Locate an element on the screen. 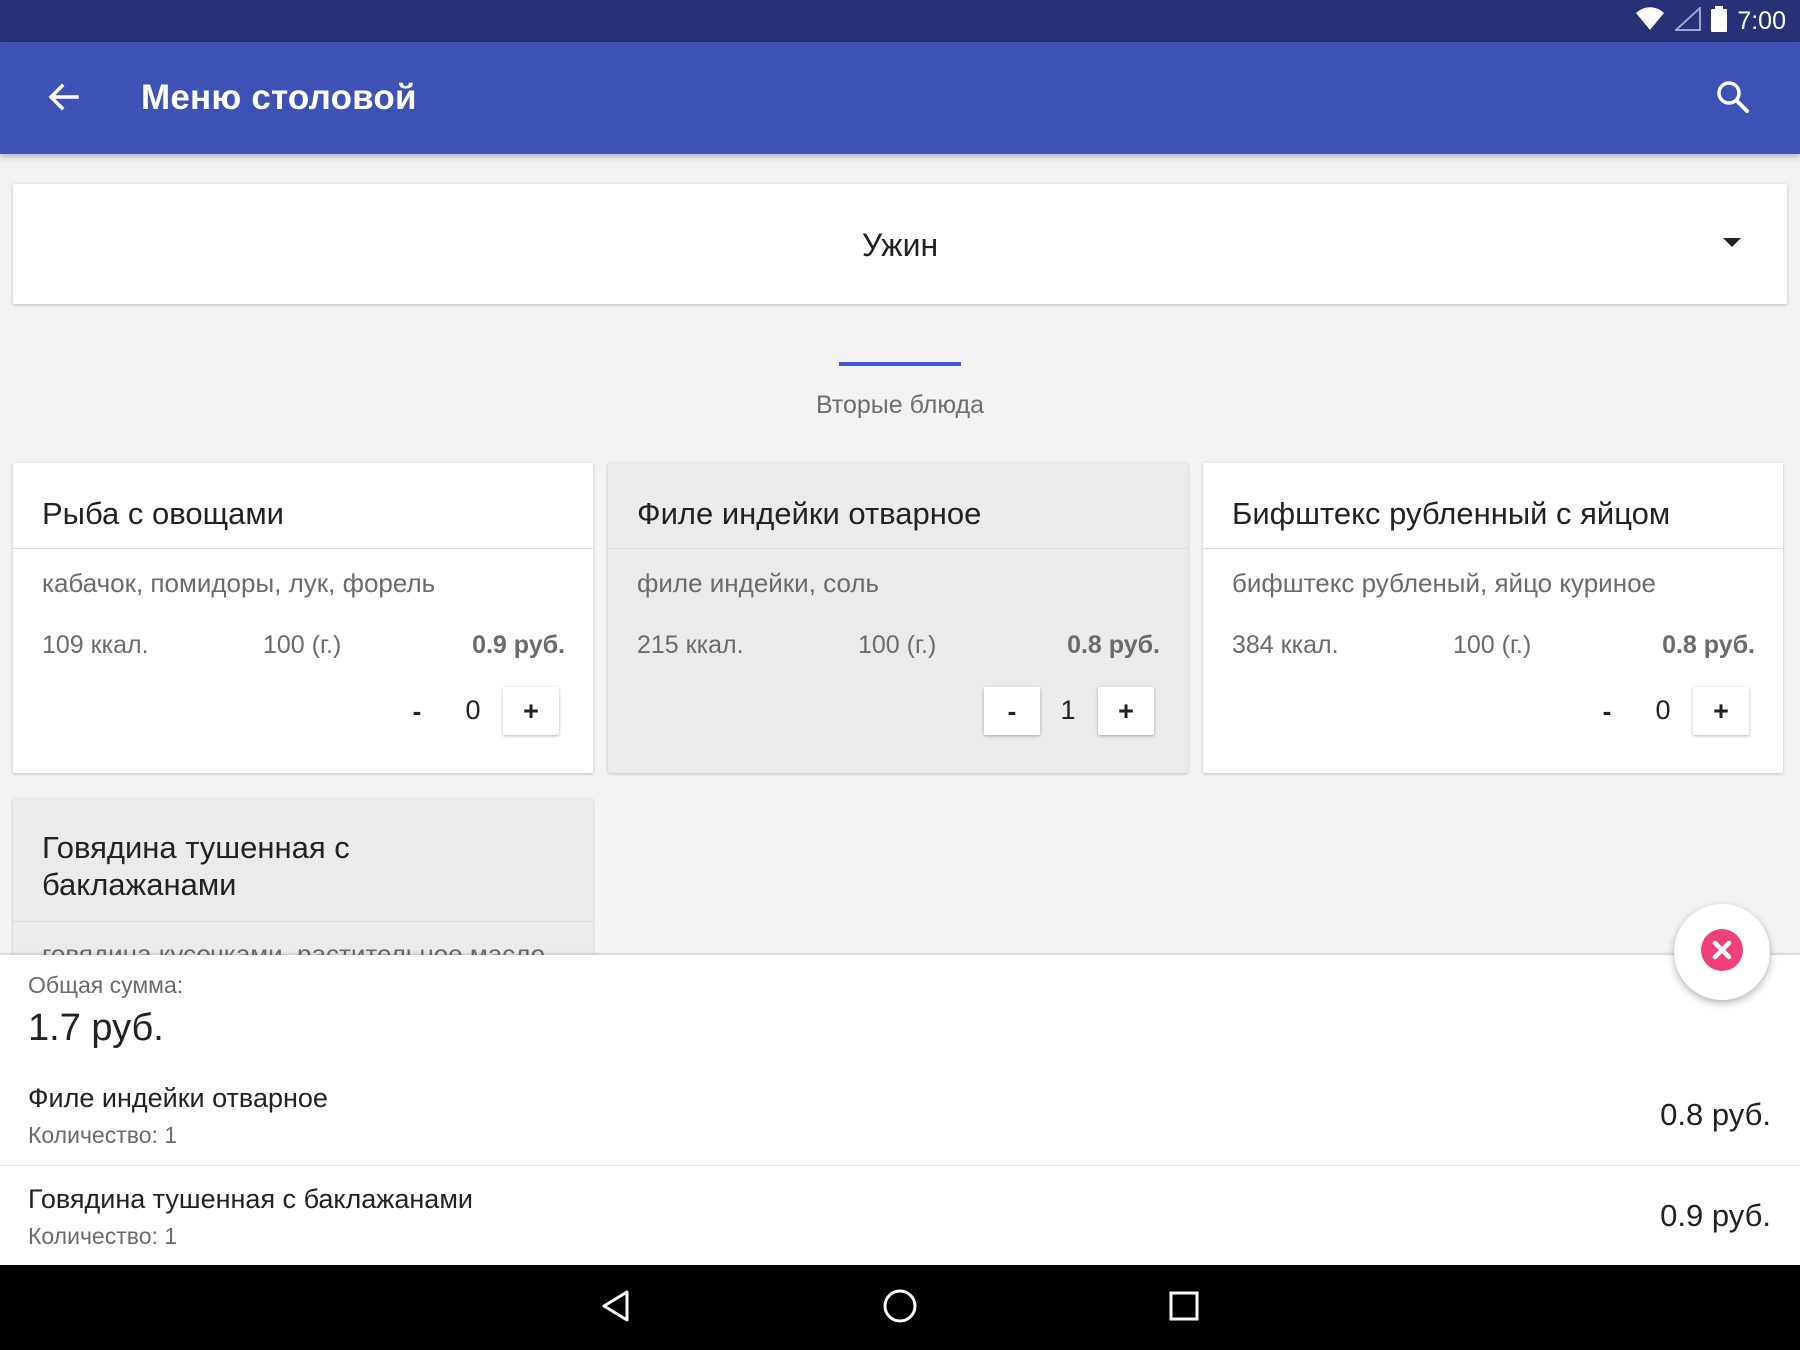 The width and height of the screenshot is (1800, 1350). dish-price: 0.9 руб. is located at coordinates (518, 645).